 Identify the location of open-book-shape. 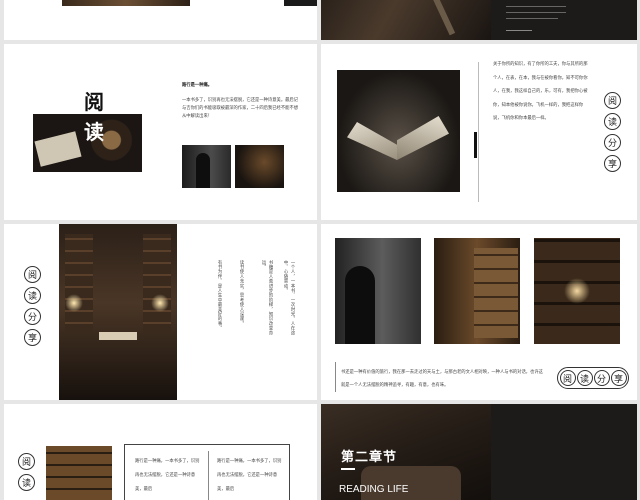
(58, 149).